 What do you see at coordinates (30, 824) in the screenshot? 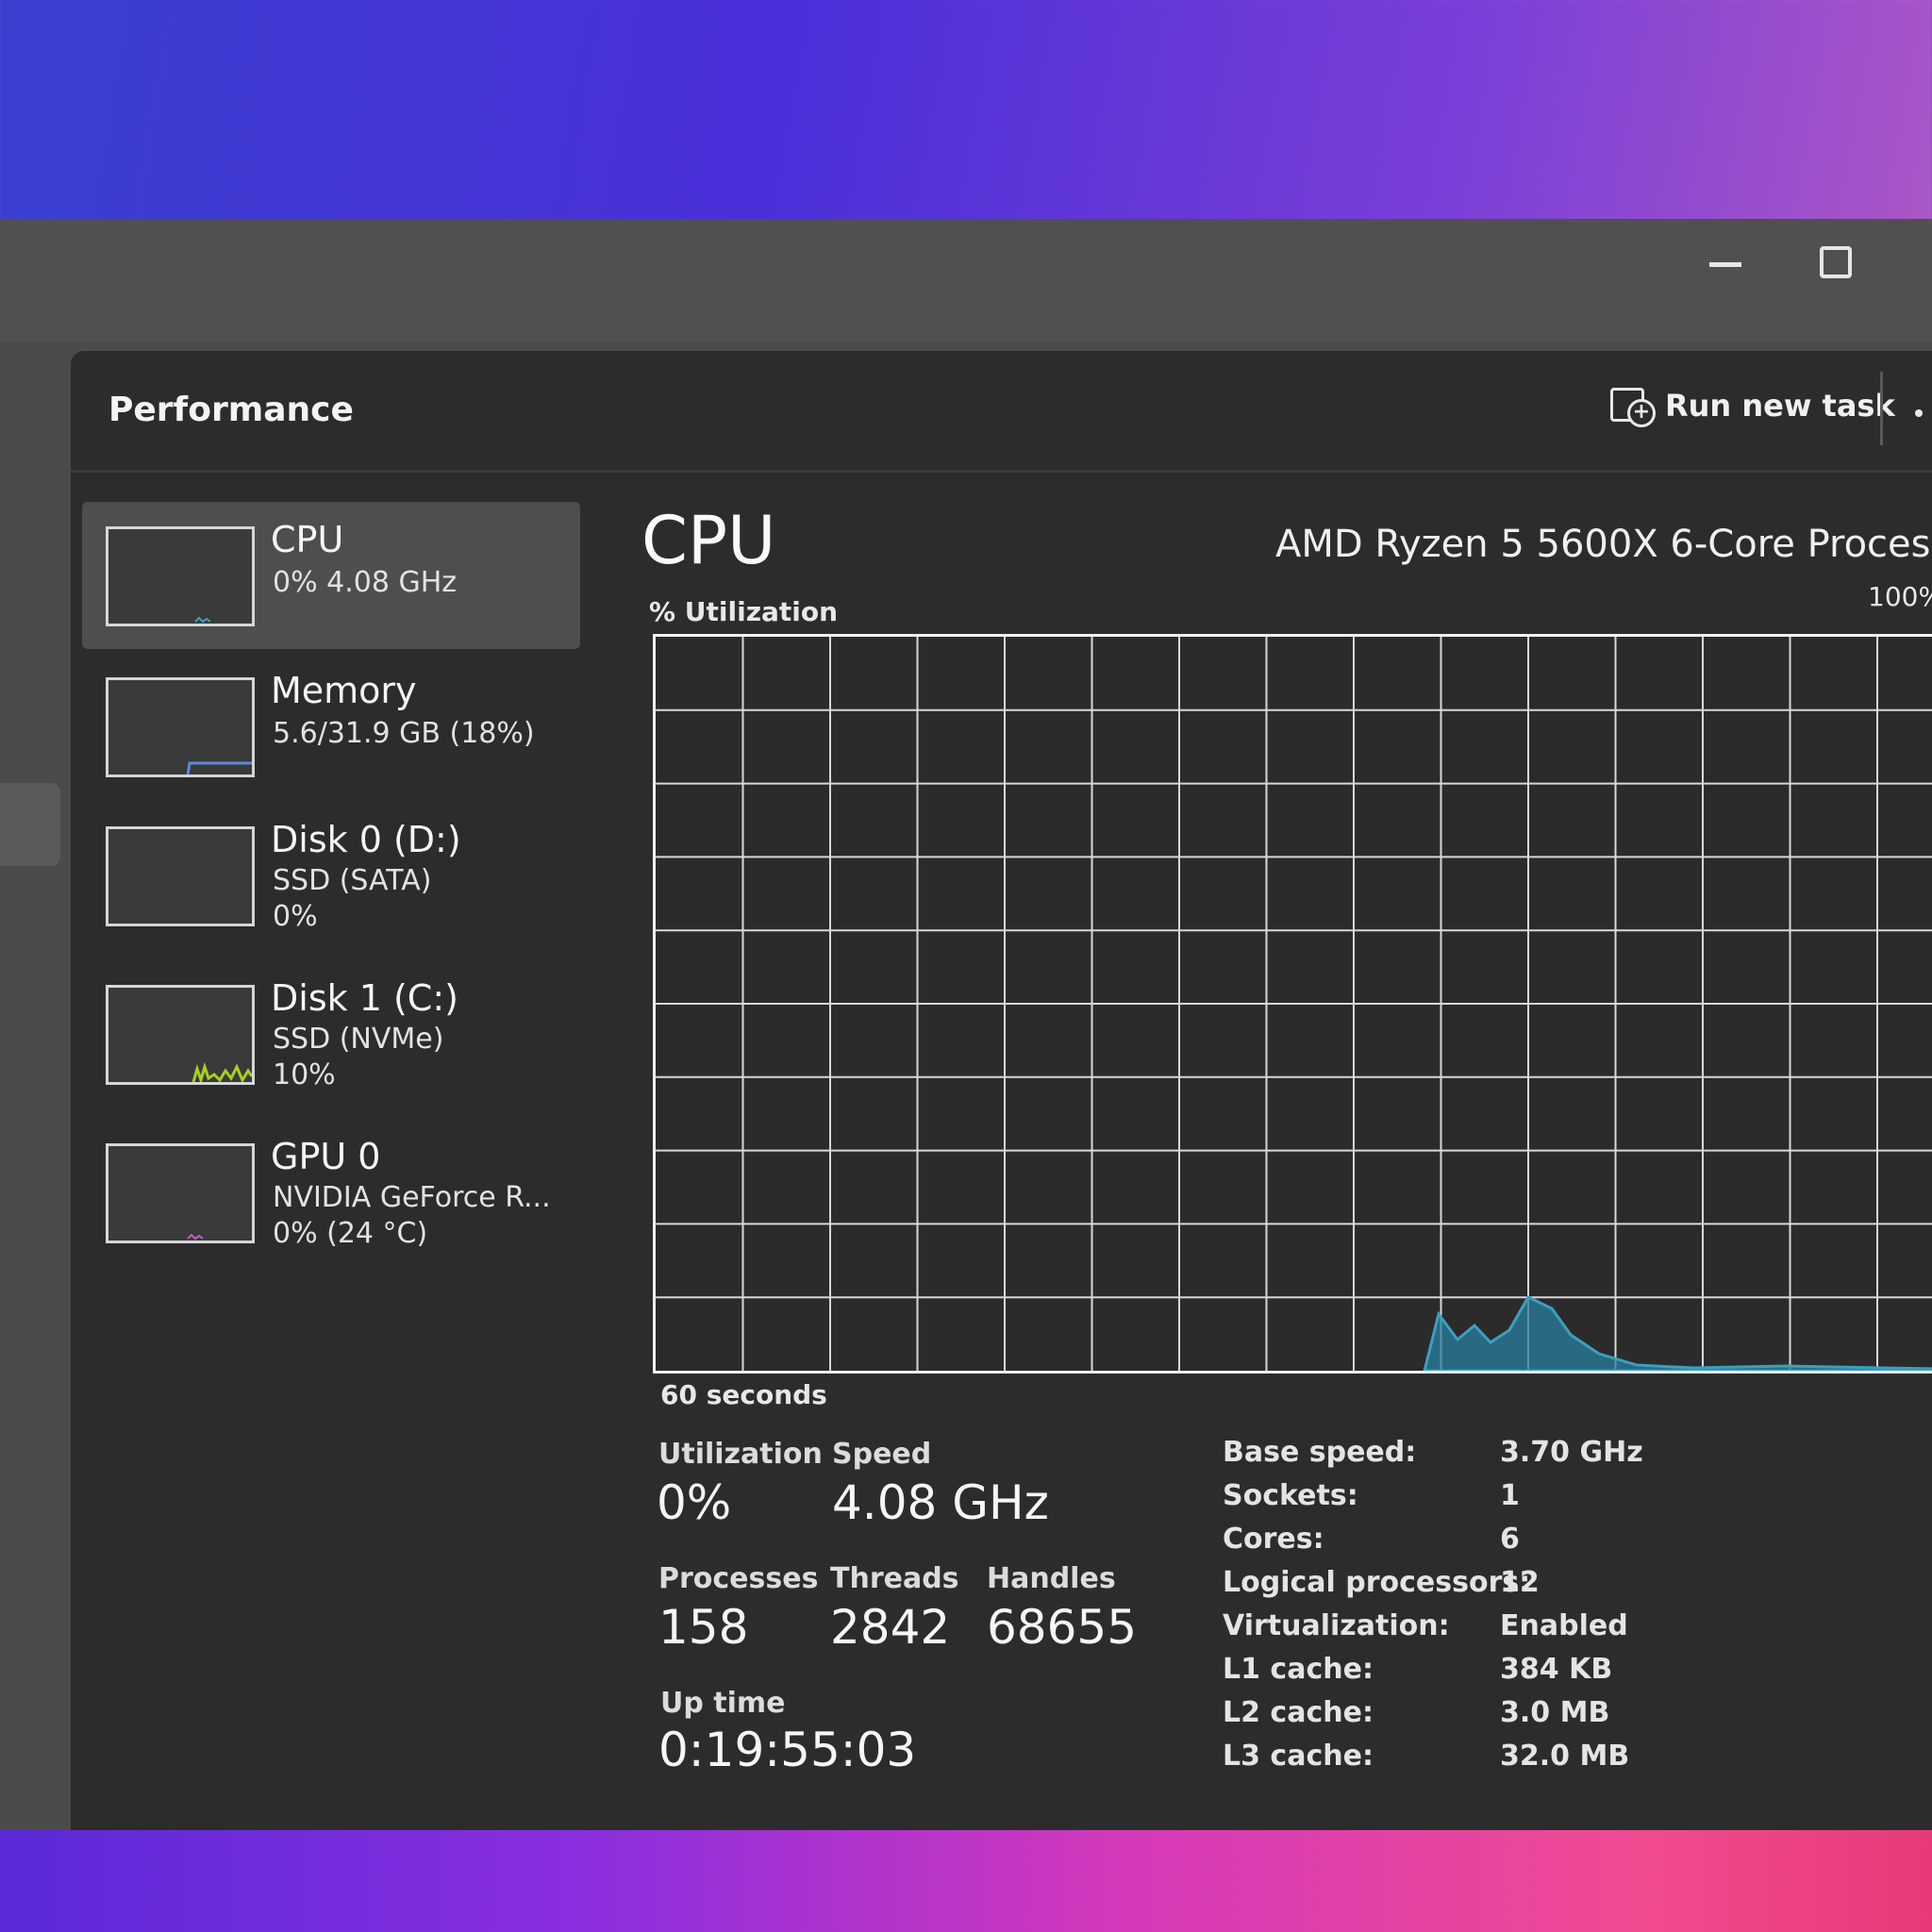
I see `nav-item-performance` at bounding box center [30, 824].